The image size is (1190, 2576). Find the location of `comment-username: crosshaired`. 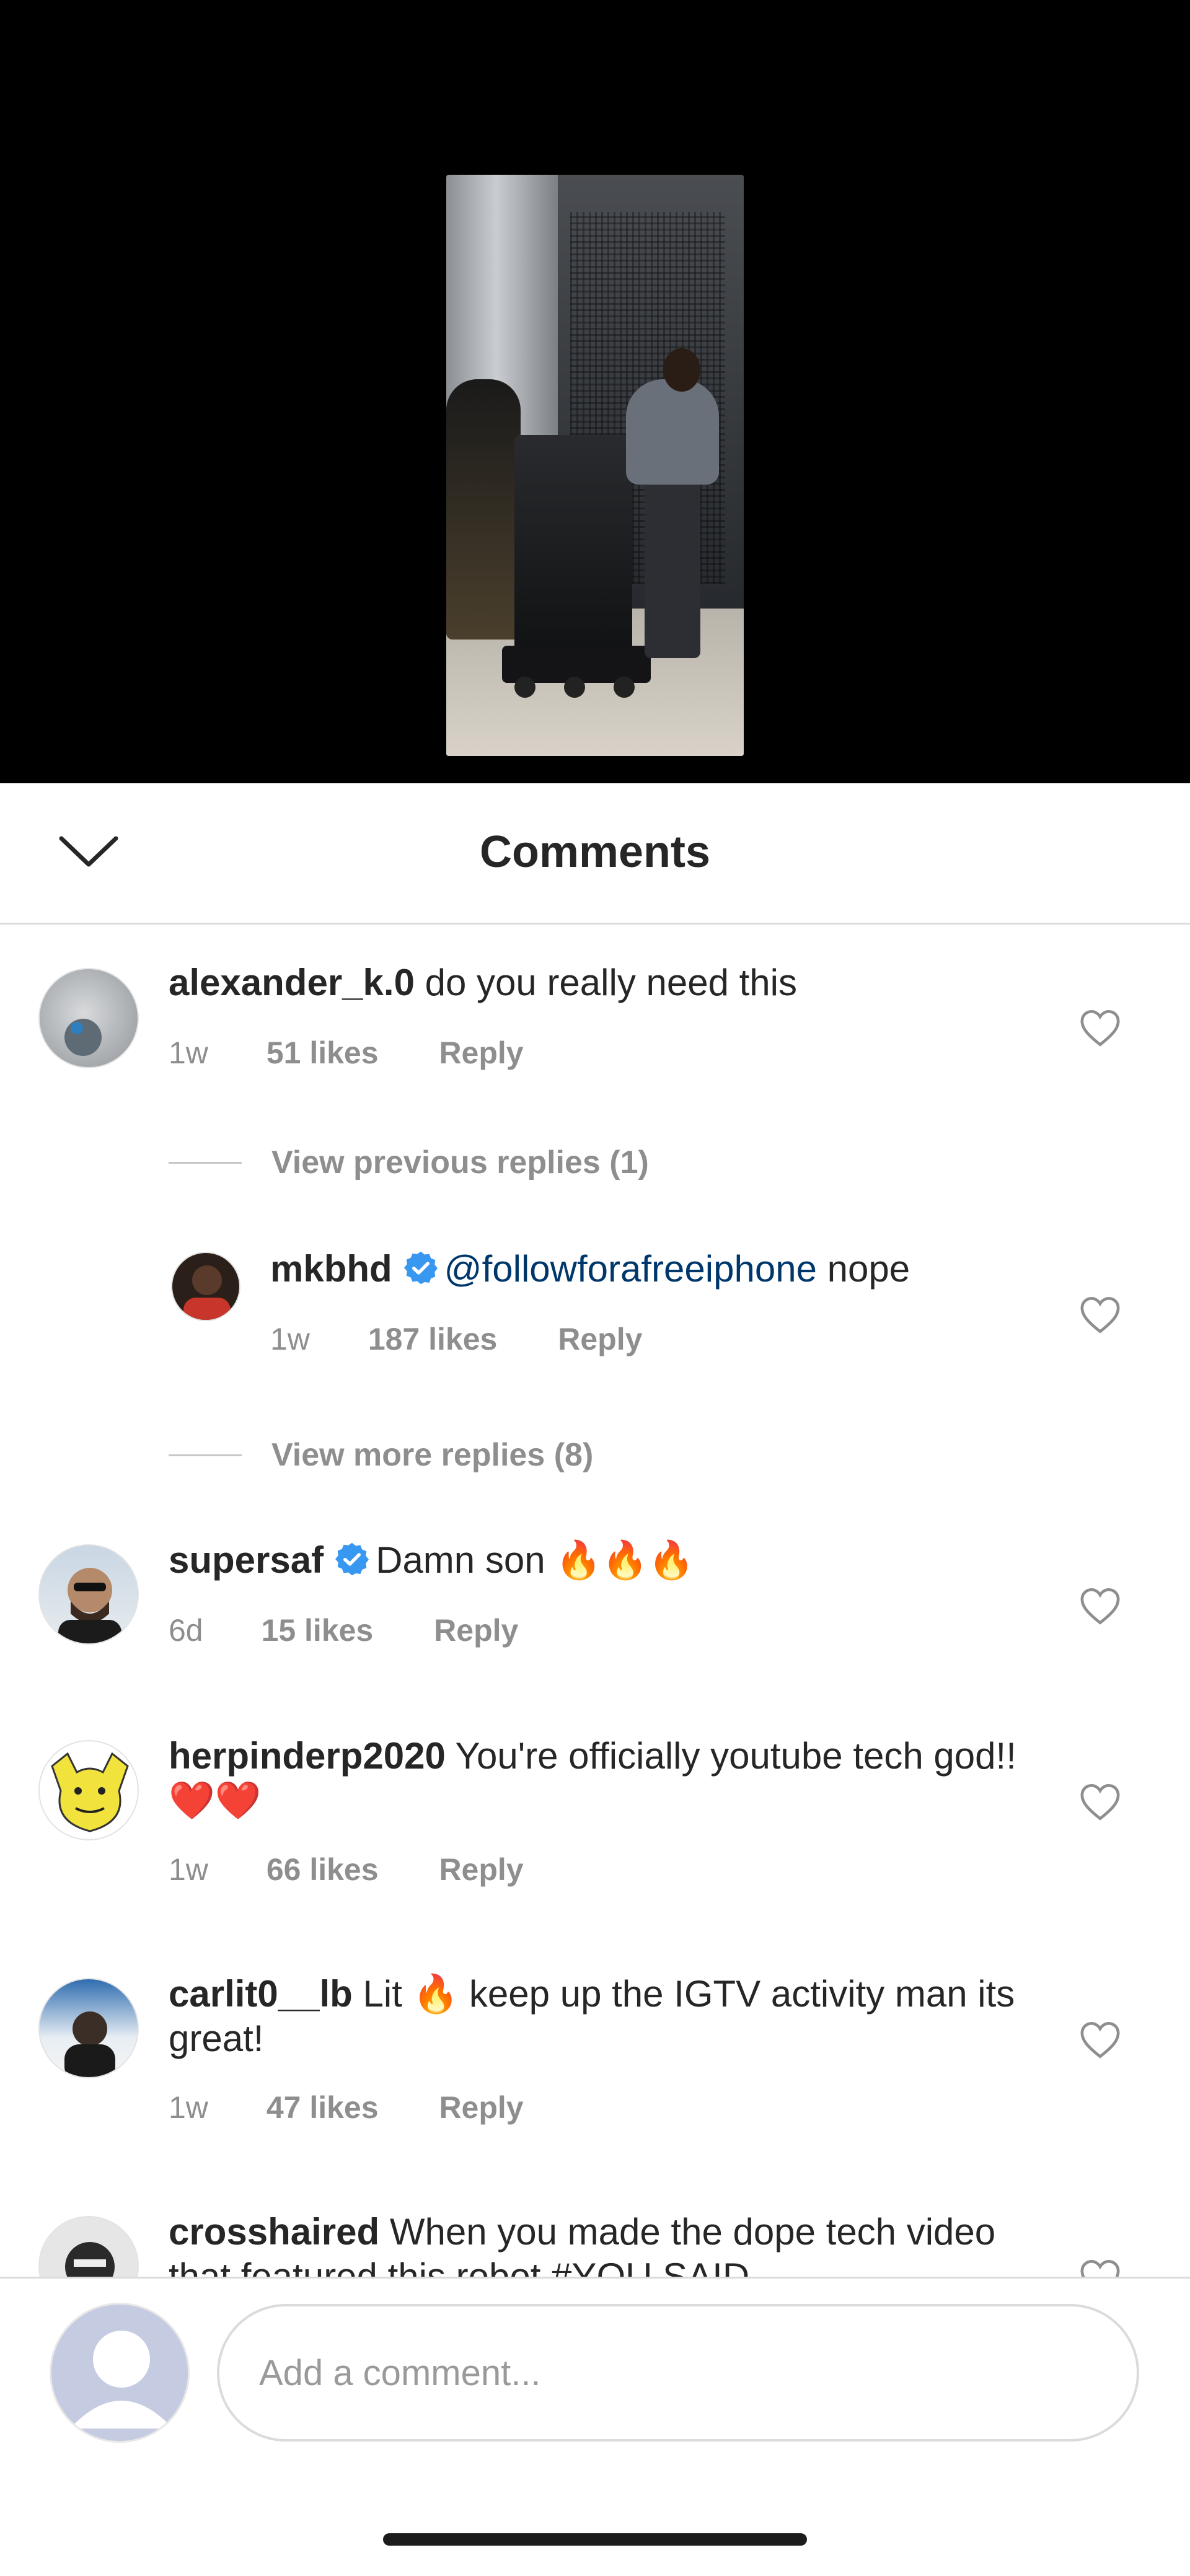

comment-username: crosshaired is located at coordinates (274, 2232).